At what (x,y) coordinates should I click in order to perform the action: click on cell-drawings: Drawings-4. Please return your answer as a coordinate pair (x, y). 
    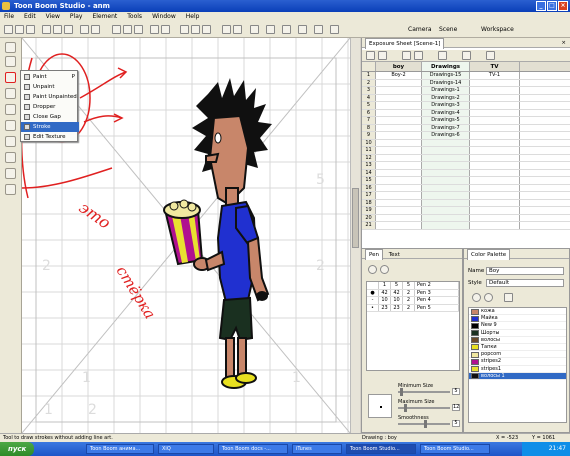
    Looking at the image, I should click on (446, 112).